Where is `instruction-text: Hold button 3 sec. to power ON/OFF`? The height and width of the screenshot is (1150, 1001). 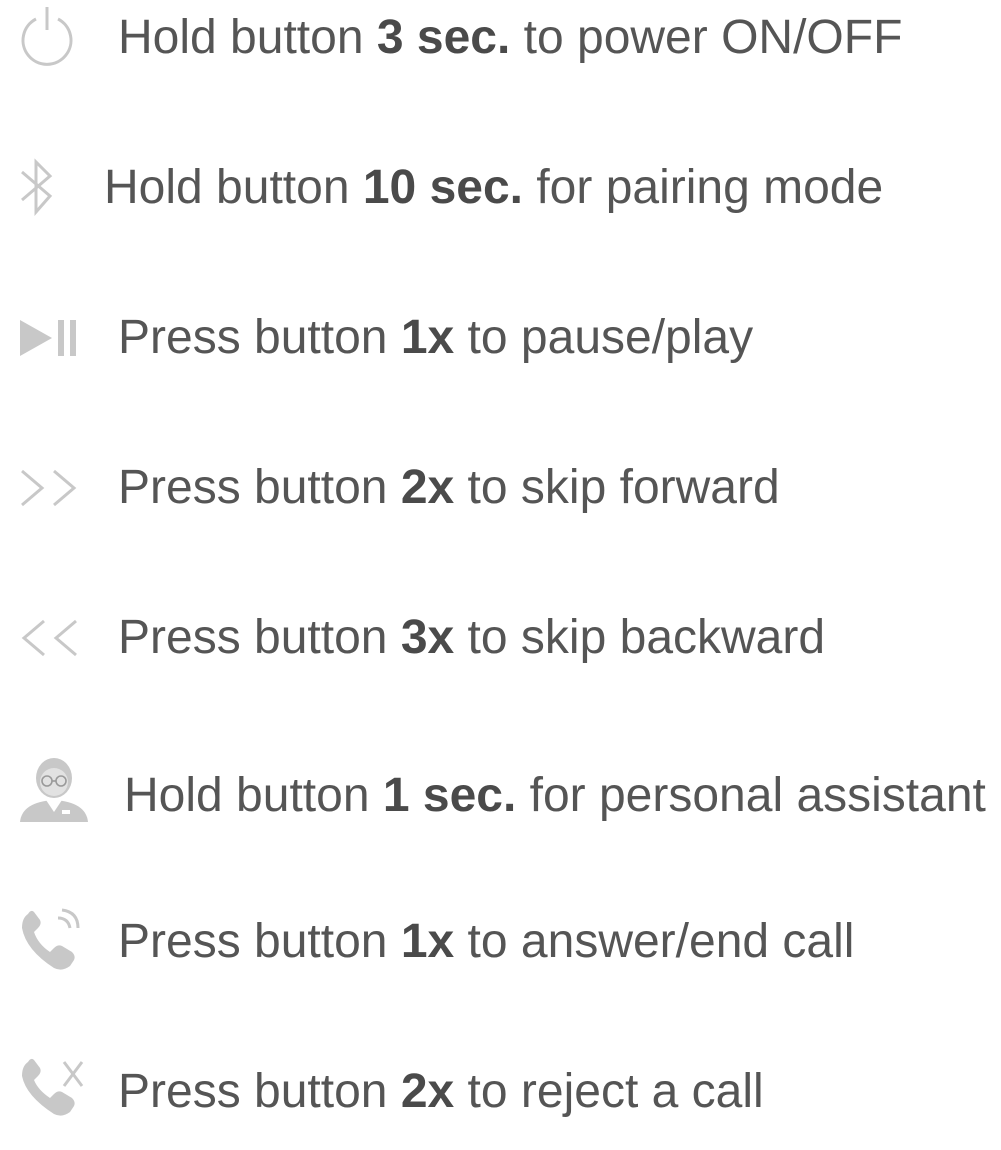
instruction-text: Hold button 3 sec. to power ON/OFF is located at coordinates (510, 37).